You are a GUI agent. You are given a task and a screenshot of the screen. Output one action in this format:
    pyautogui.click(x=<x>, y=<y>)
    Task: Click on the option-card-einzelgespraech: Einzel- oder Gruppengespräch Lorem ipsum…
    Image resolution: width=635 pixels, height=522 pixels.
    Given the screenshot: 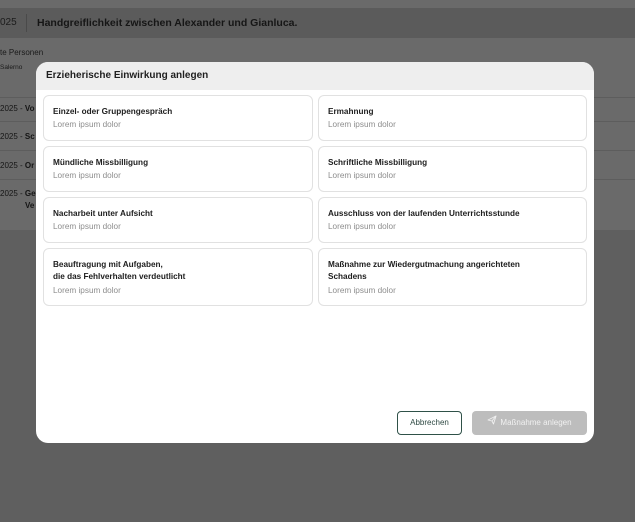 What is the action you would take?
    pyautogui.click(x=178, y=118)
    